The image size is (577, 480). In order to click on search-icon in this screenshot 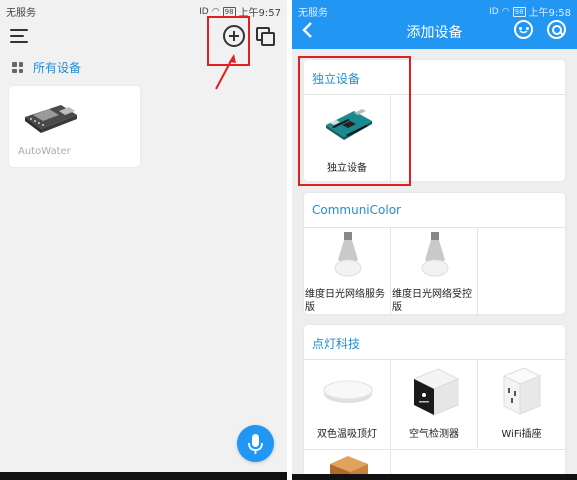, I will do `click(556, 29)`.